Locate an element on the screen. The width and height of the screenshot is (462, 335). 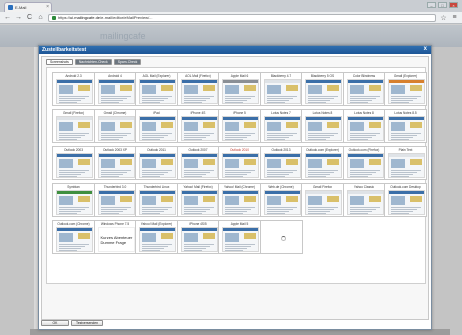
screenshot-thumbnail: Android 2.3 is located at coordinates (73, 89).